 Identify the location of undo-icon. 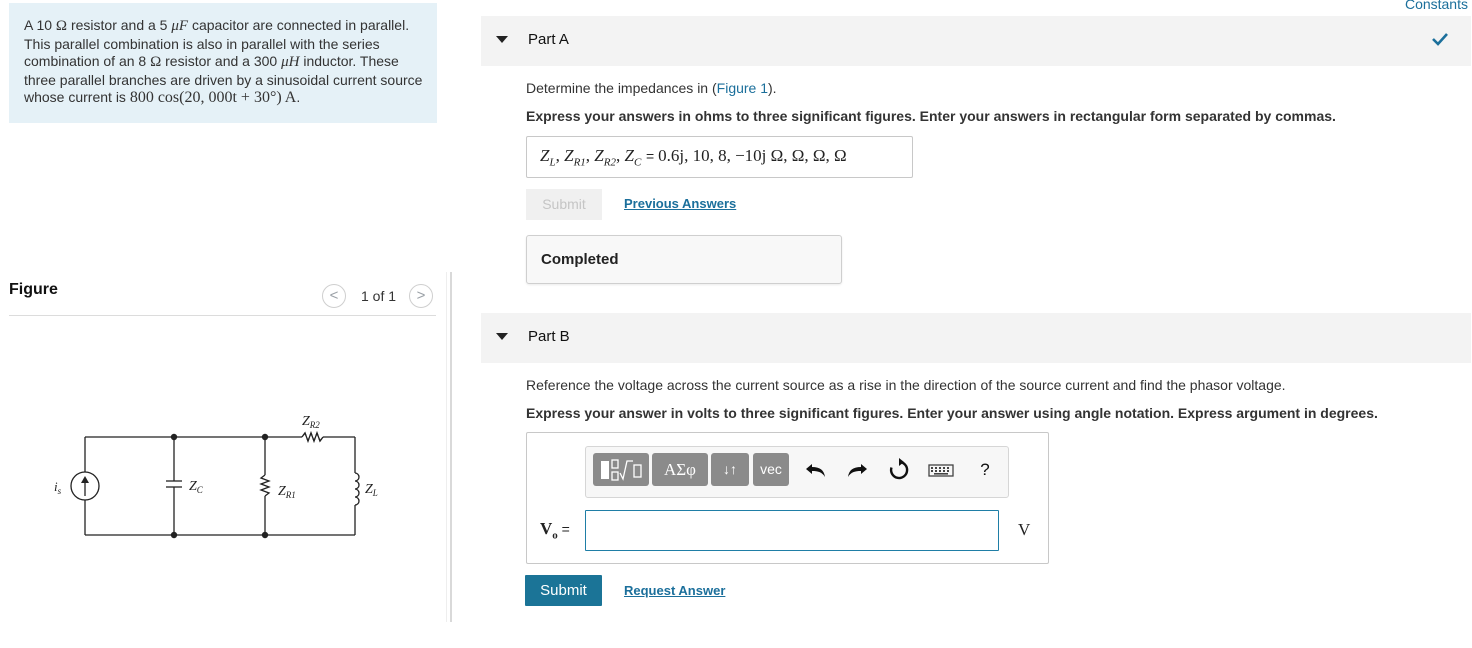
(816, 470).